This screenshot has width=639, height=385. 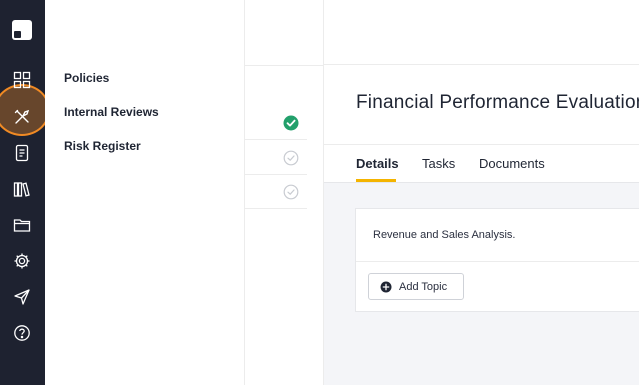 What do you see at coordinates (444, 235) in the screenshot?
I see `topic-description: Revenue and Sales Analysis.` at bounding box center [444, 235].